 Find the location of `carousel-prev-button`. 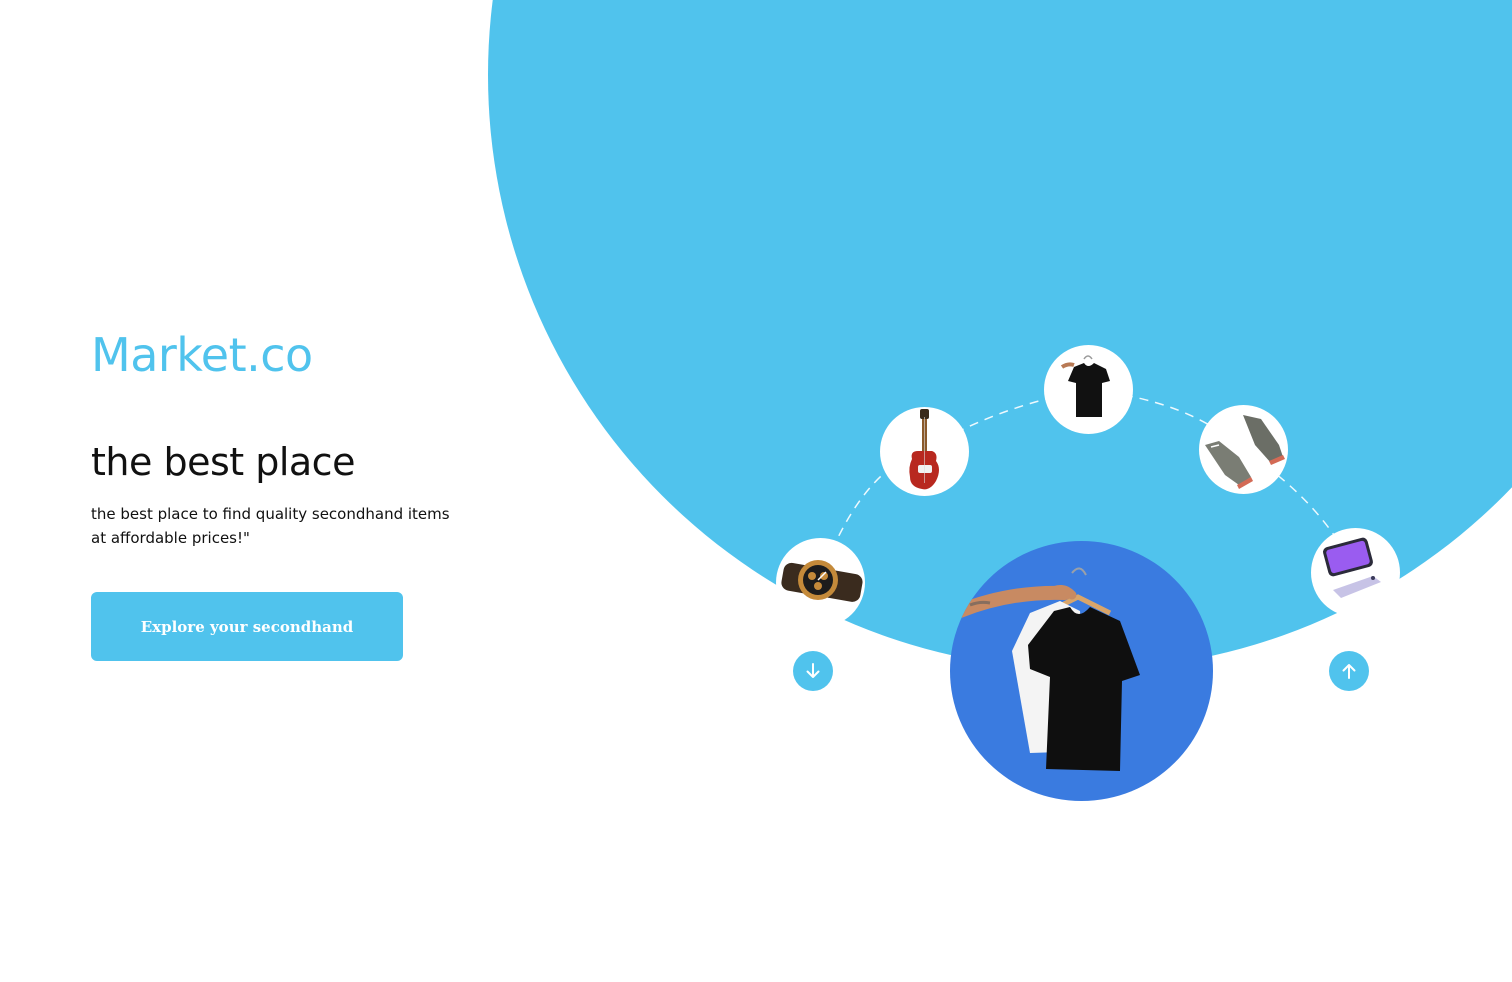

carousel-prev-button is located at coordinates (813, 671).